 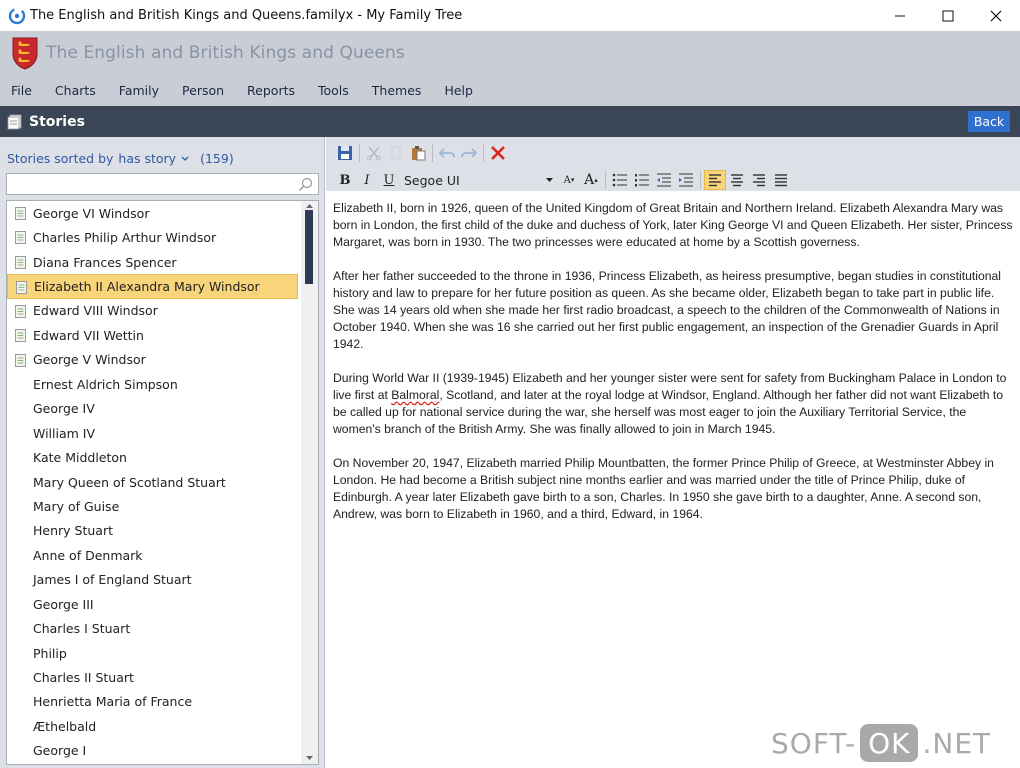 I want to click on justify-icon, so click(x=781, y=180).